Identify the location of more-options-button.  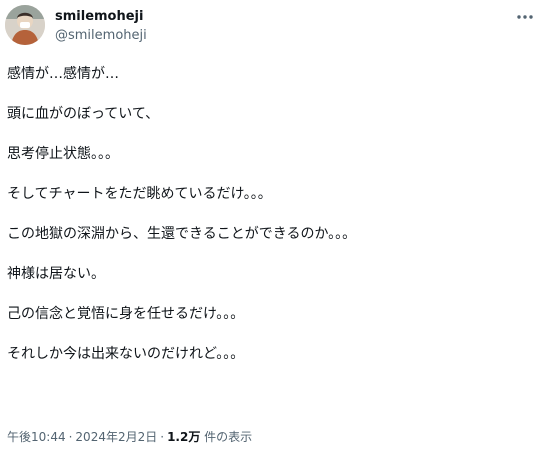
(525, 17).